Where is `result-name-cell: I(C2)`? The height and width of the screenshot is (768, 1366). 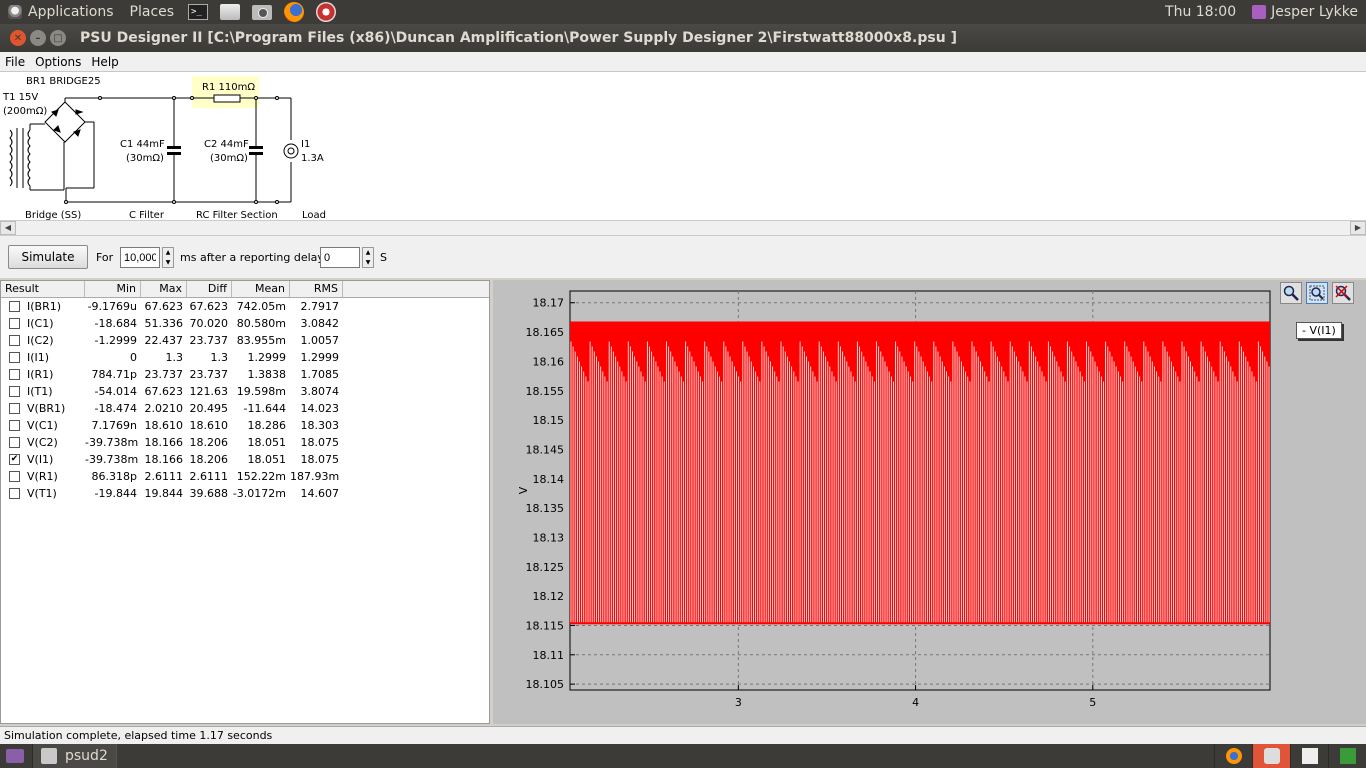
result-name-cell: I(C2) is located at coordinates (43, 340).